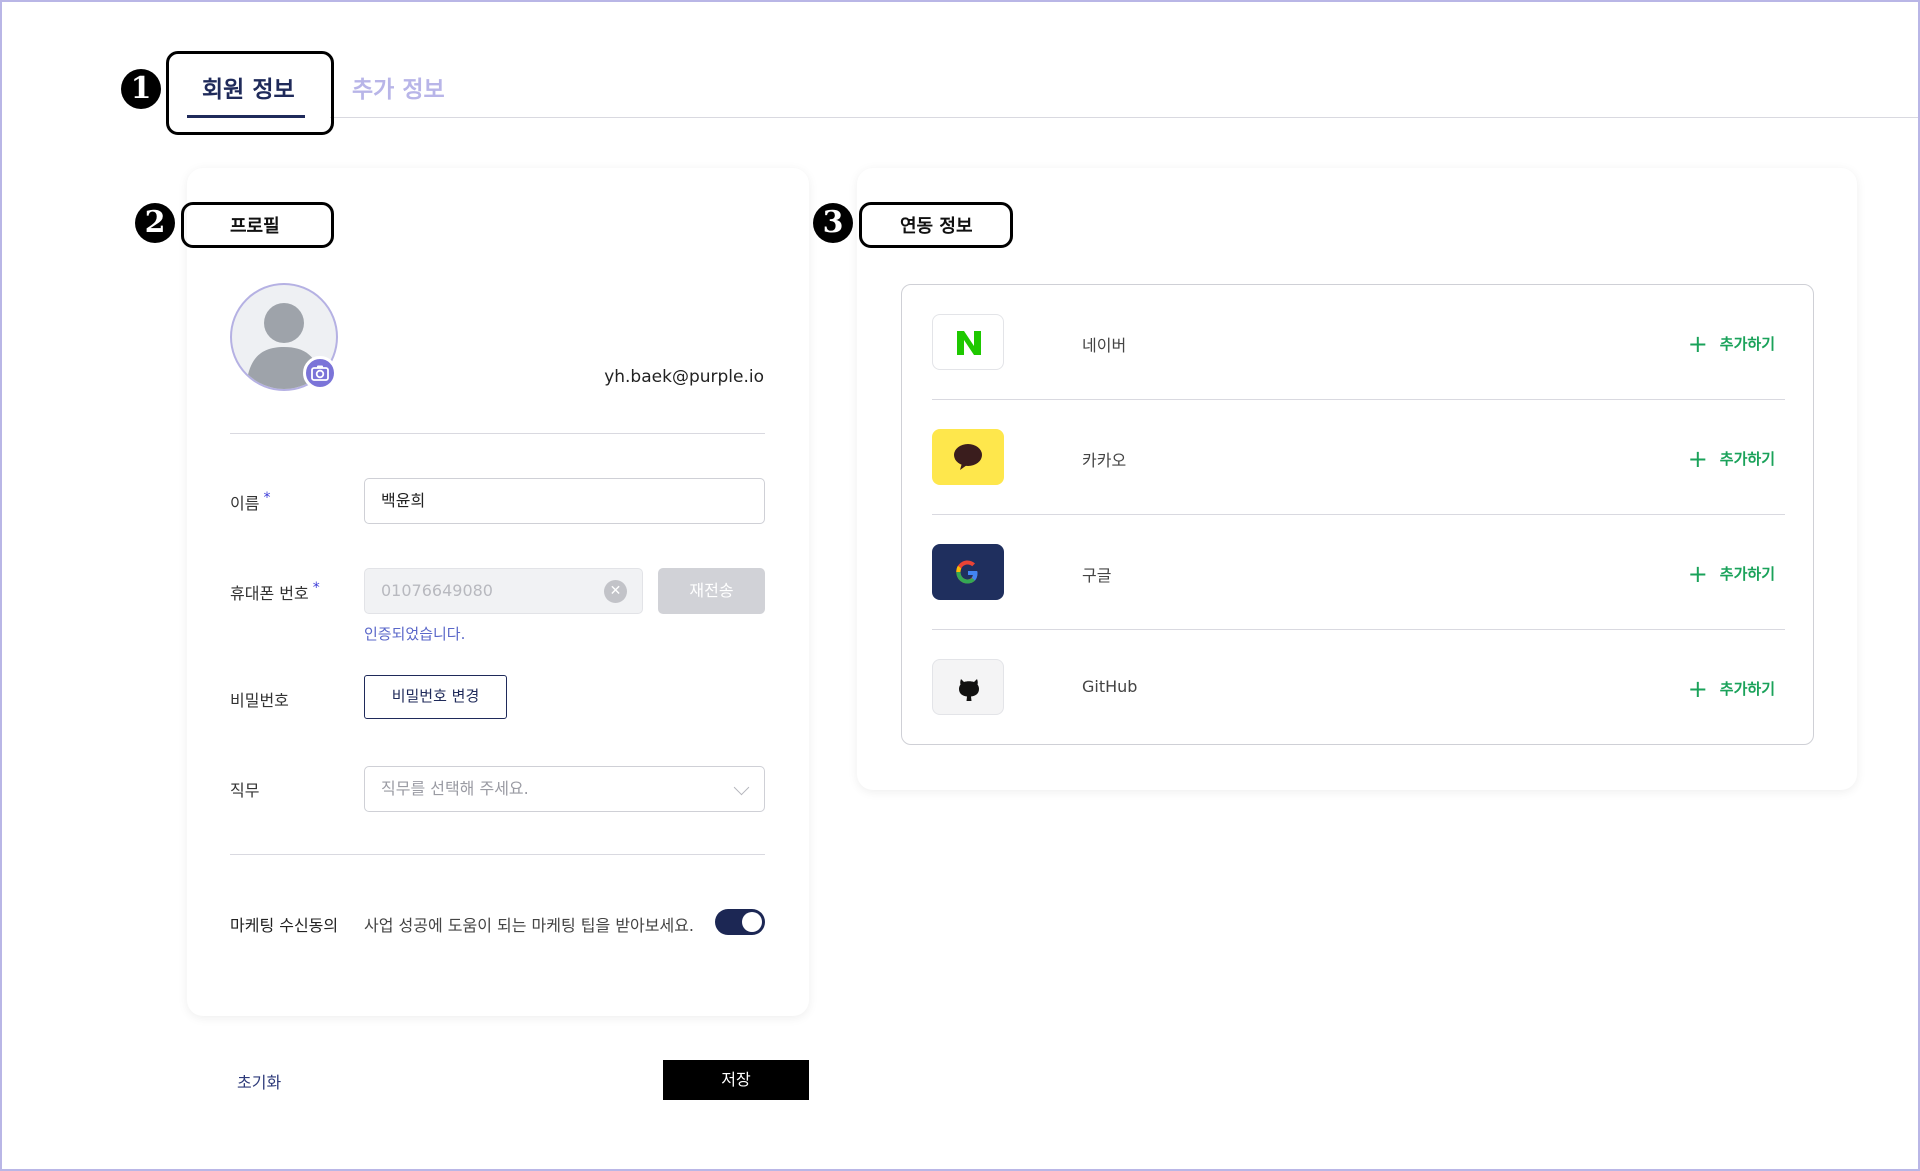  I want to click on profile-section-title: 프로필, so click(255, 226).